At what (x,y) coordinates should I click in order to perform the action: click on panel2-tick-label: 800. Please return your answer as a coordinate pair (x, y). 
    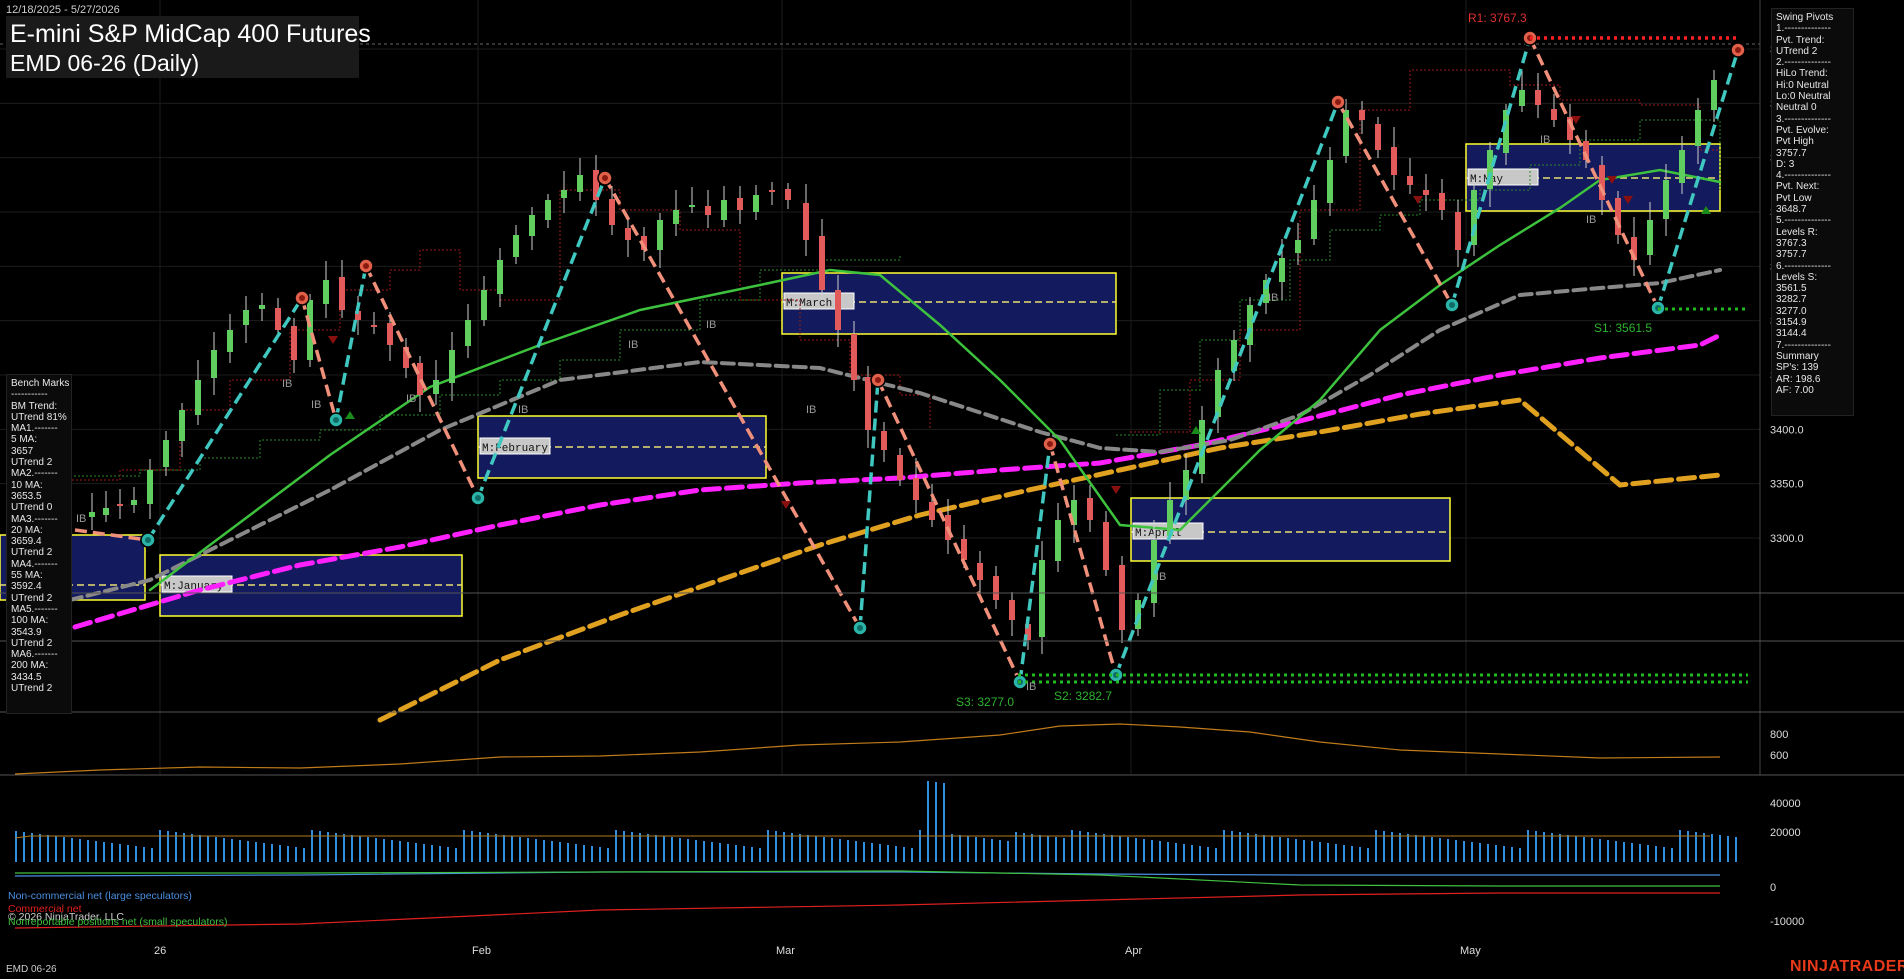
    Looking at the image, I should click on (1779, 735).